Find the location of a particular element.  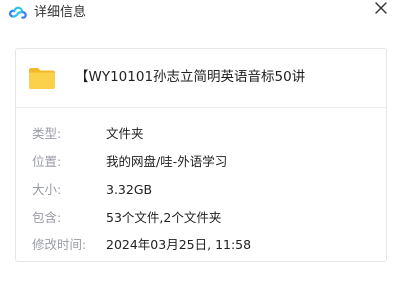

folder-icon is located at coordinates (42, 78).